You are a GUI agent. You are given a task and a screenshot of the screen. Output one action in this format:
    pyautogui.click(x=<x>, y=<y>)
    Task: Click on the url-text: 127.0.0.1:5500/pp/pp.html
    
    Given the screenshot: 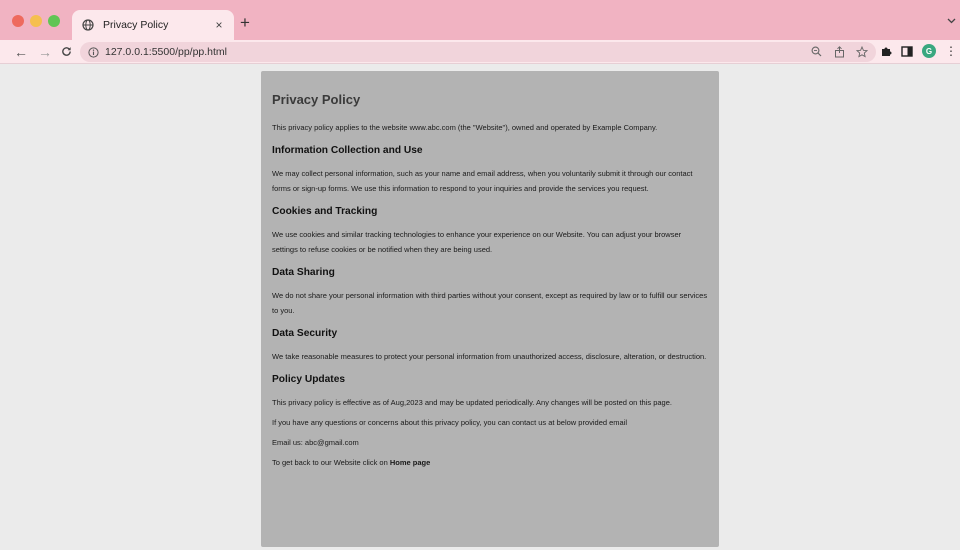 What is the action you would take?
    pyautogui.click(x=166, y=52)
    